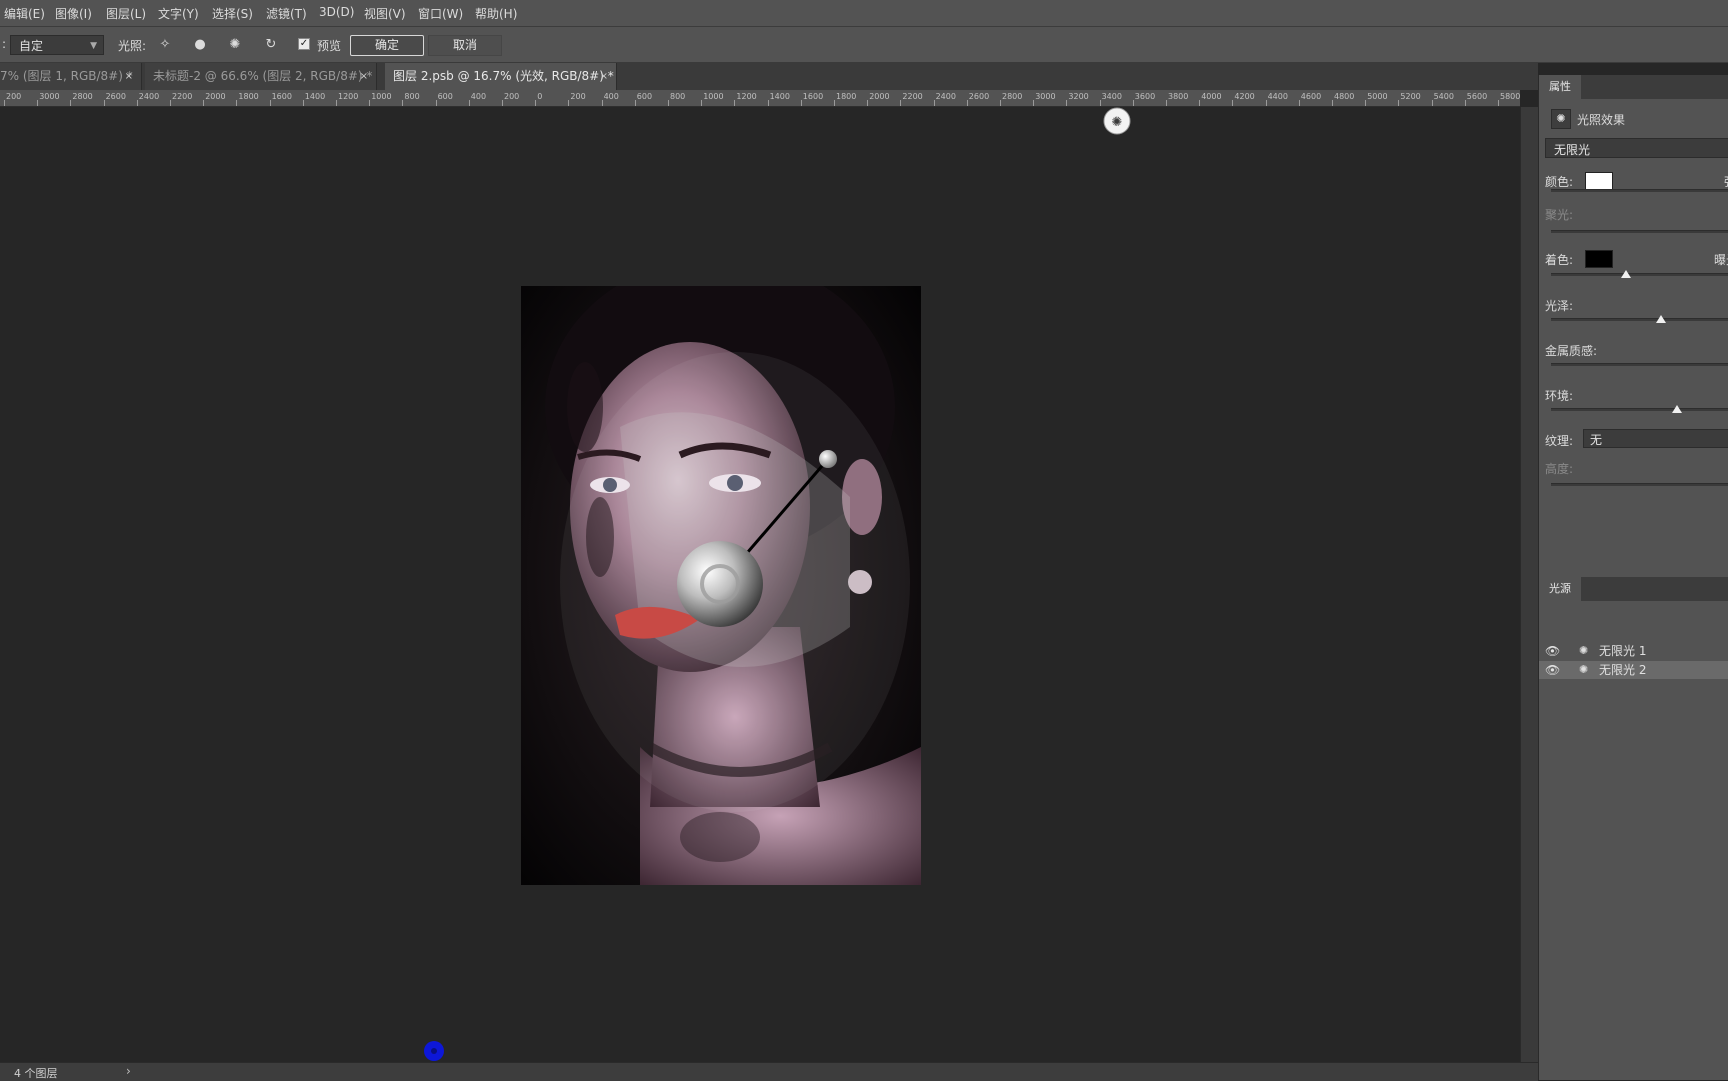  What do you see at coordinates (1661, 319) in the screenshot?
I see `gloss-slider-thumb` at bounding box center [1661, 319].